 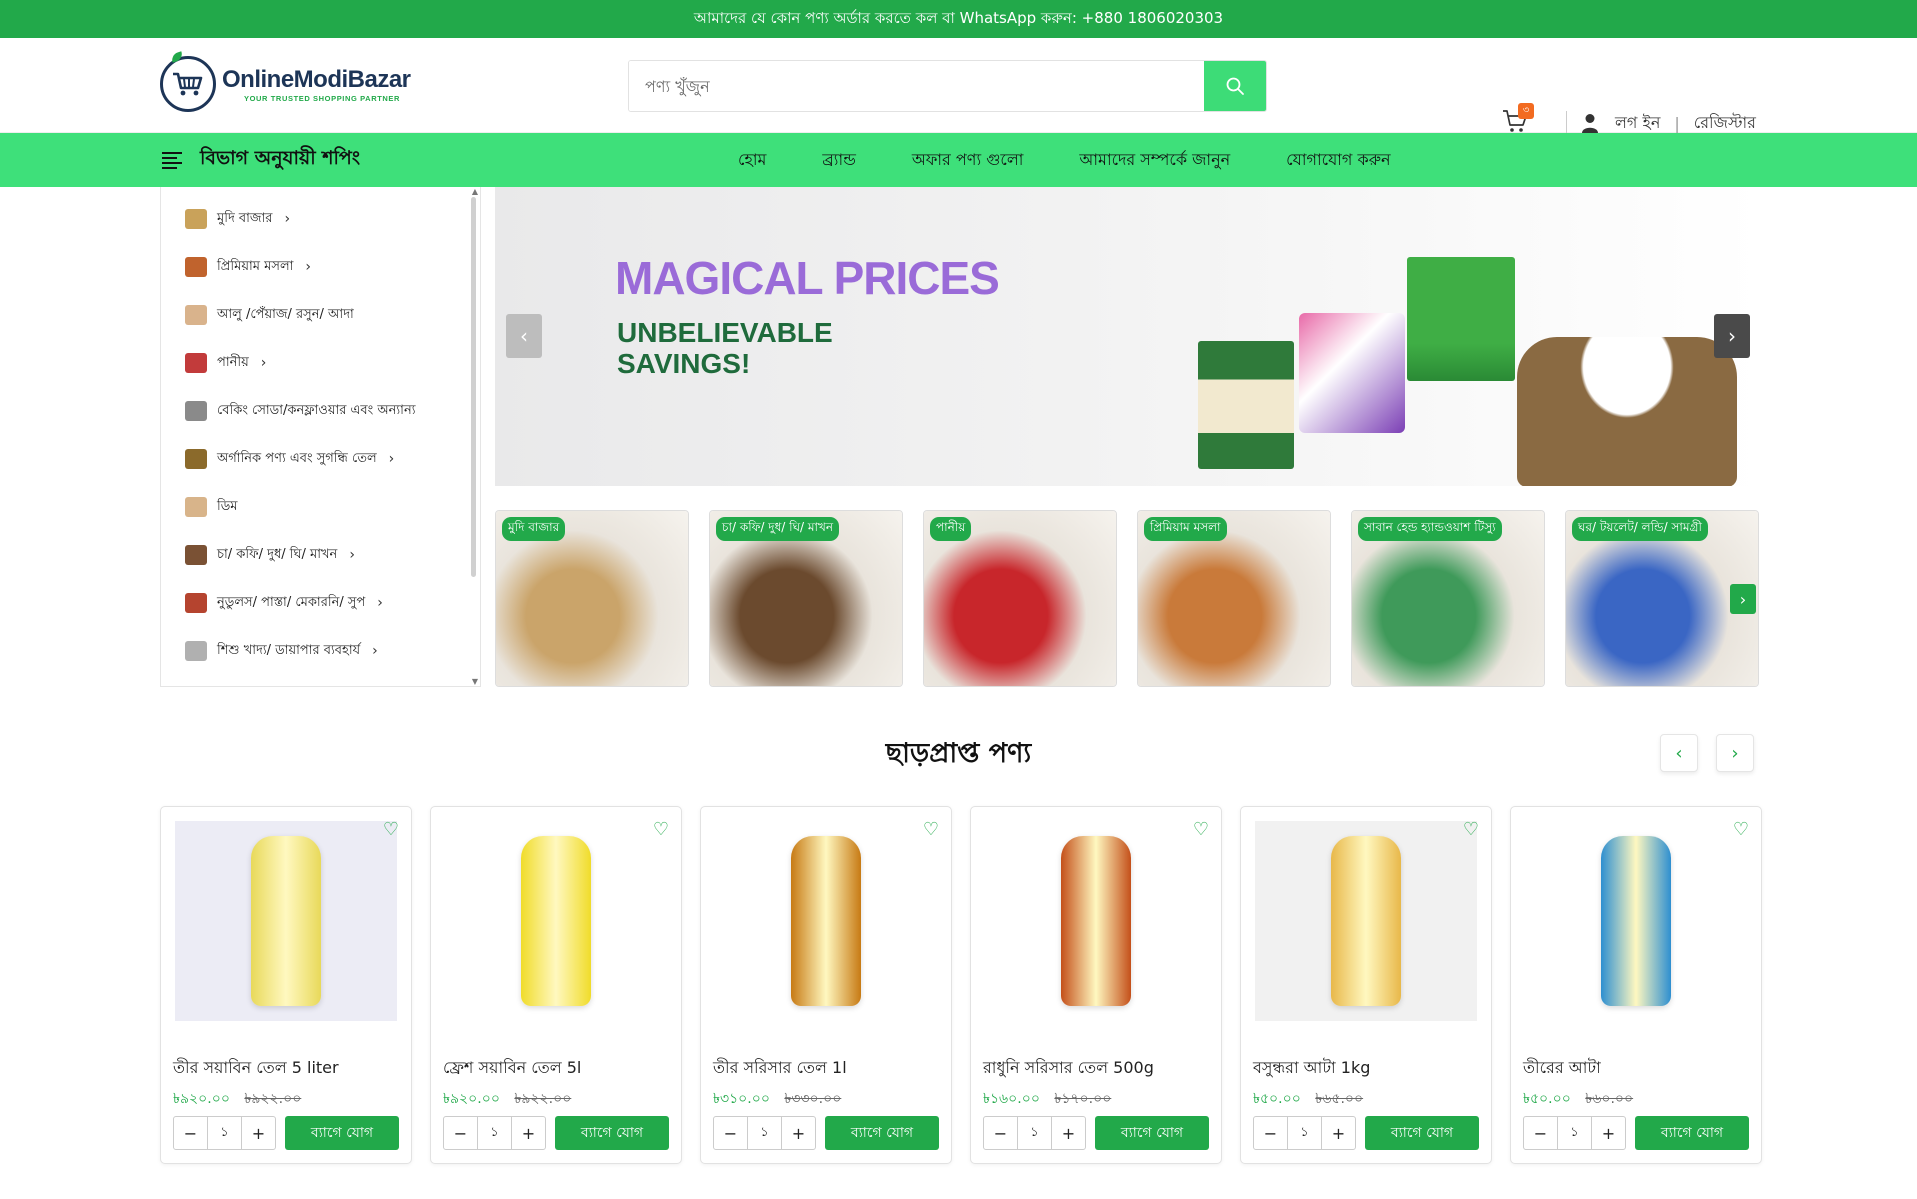 I want to click on category-card-label: মুদি বাজার, so click(x=534, y=529).